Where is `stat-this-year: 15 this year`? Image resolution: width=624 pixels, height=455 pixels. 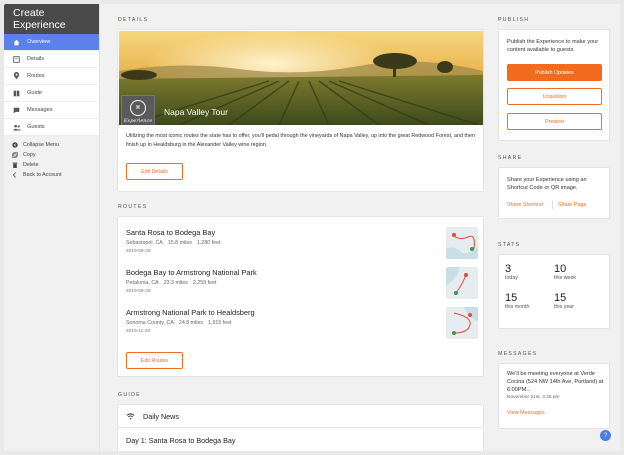
stat-this-year: 15 this year is located at coordinates (564, 301).